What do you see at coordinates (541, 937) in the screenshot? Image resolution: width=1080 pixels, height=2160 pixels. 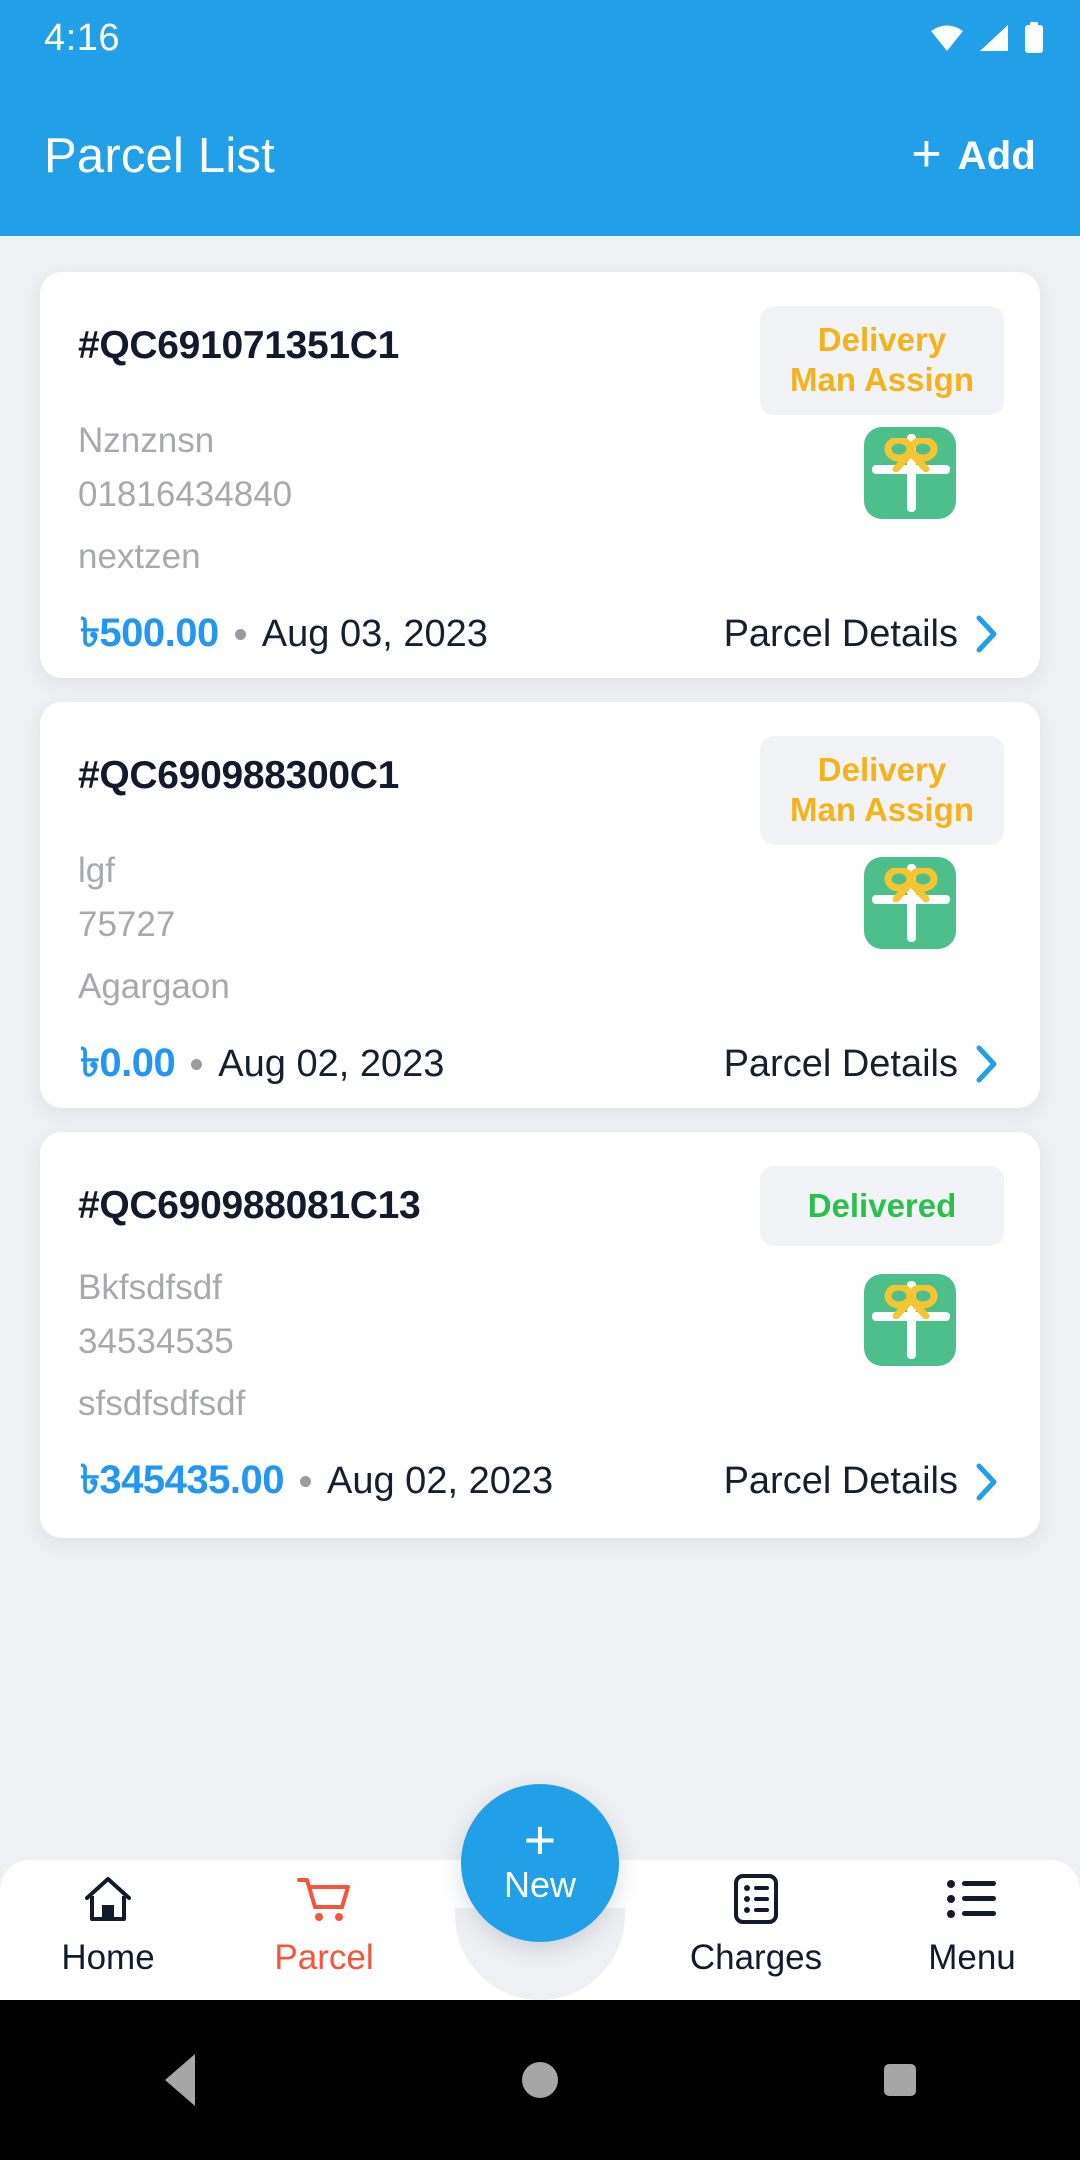 I see `card-body: lgf 75727 Agargaon` at bounding box center [541, 937].